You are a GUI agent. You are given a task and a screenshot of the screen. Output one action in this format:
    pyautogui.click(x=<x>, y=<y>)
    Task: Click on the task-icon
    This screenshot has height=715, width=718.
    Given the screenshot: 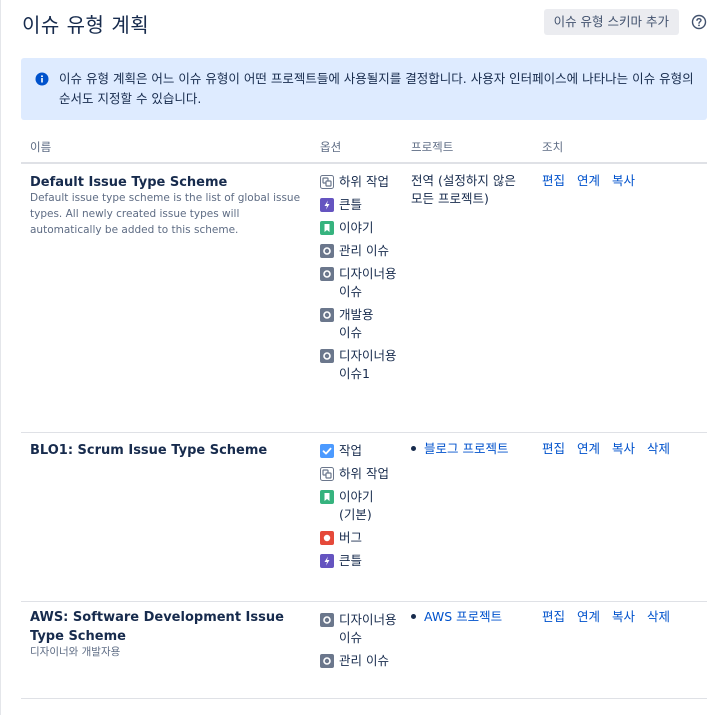 What is the action you would take?
    pyautogui.click(x=327, y=451)
    